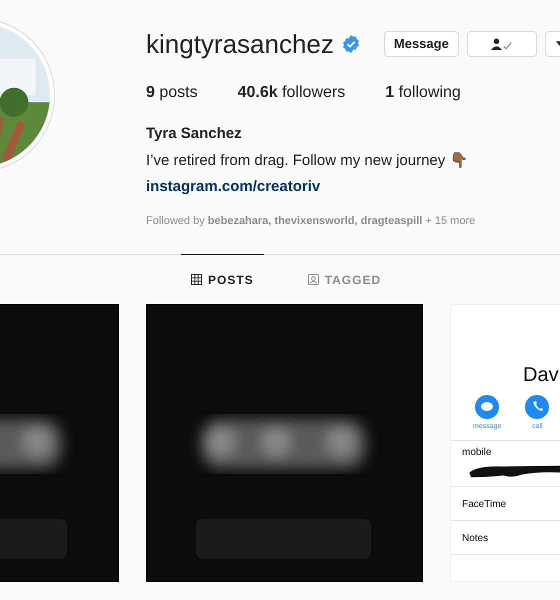  I want to click on stat-count: 40.6k followers, so click(292, 93).